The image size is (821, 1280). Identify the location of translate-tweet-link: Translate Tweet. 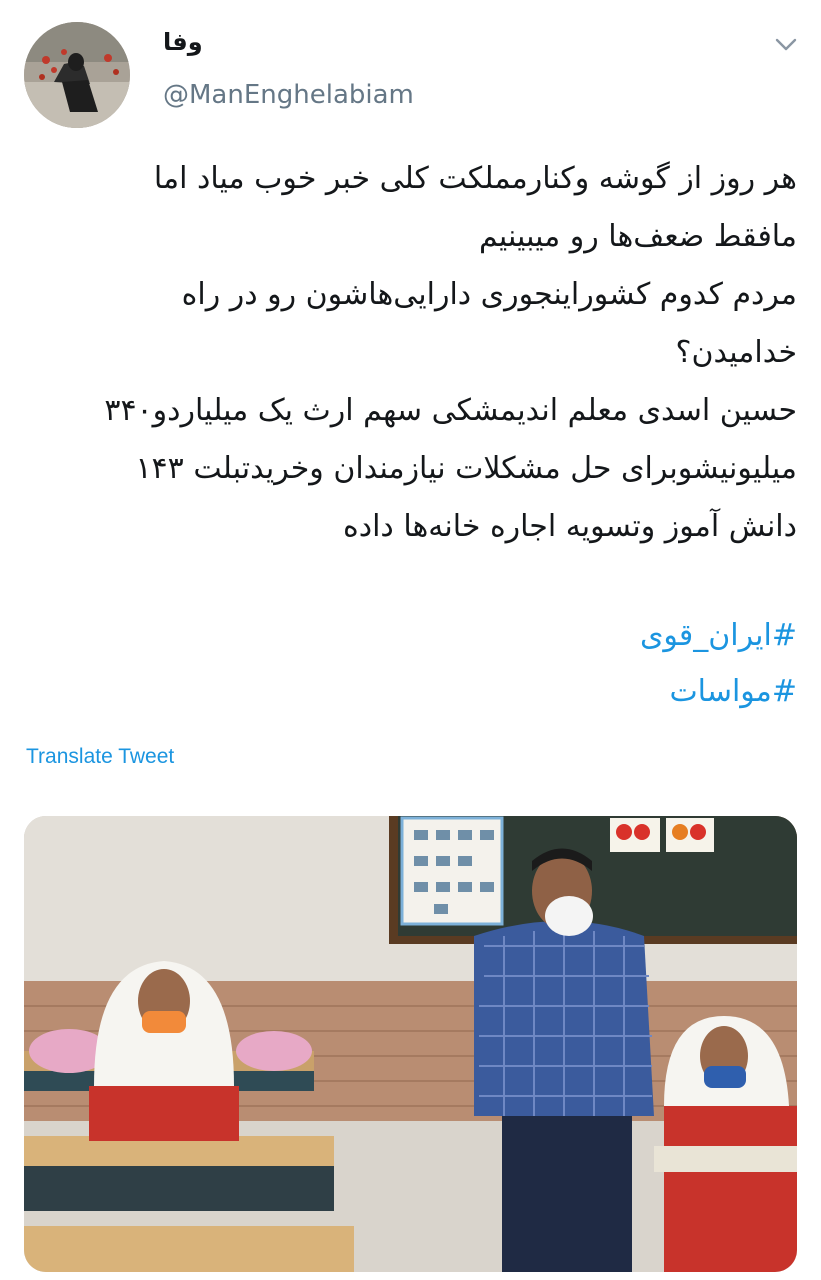
(100, 757).